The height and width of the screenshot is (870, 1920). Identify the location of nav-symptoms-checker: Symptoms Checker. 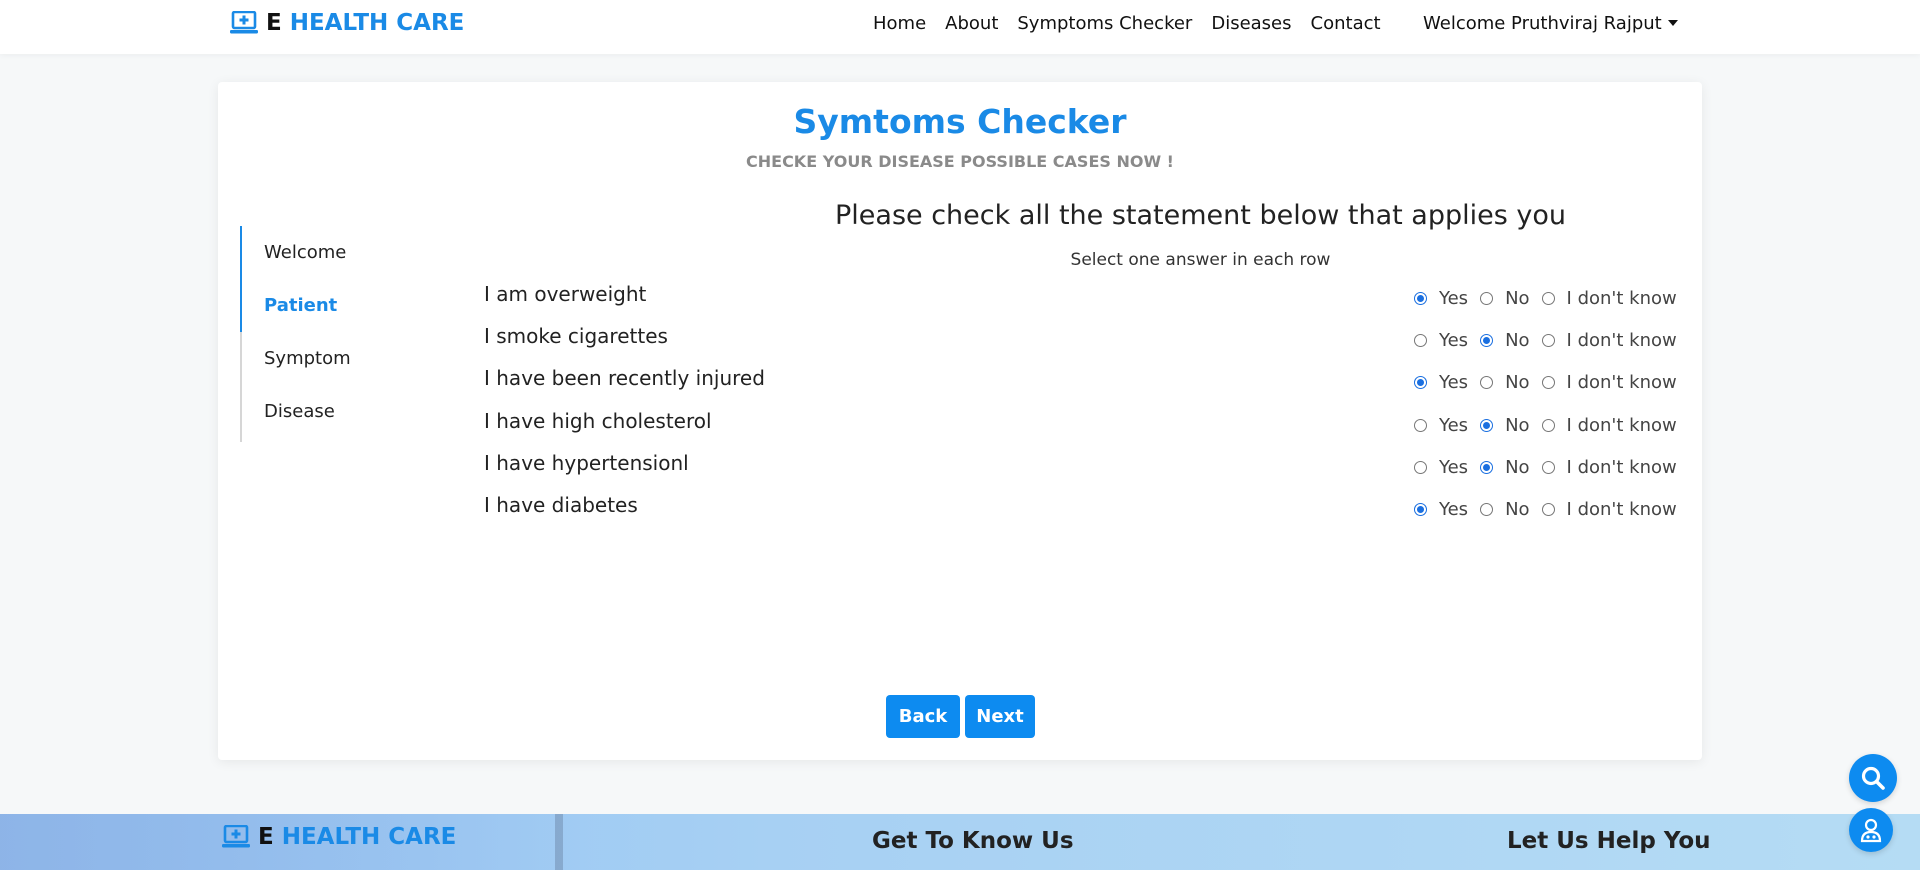
(1104, 23).